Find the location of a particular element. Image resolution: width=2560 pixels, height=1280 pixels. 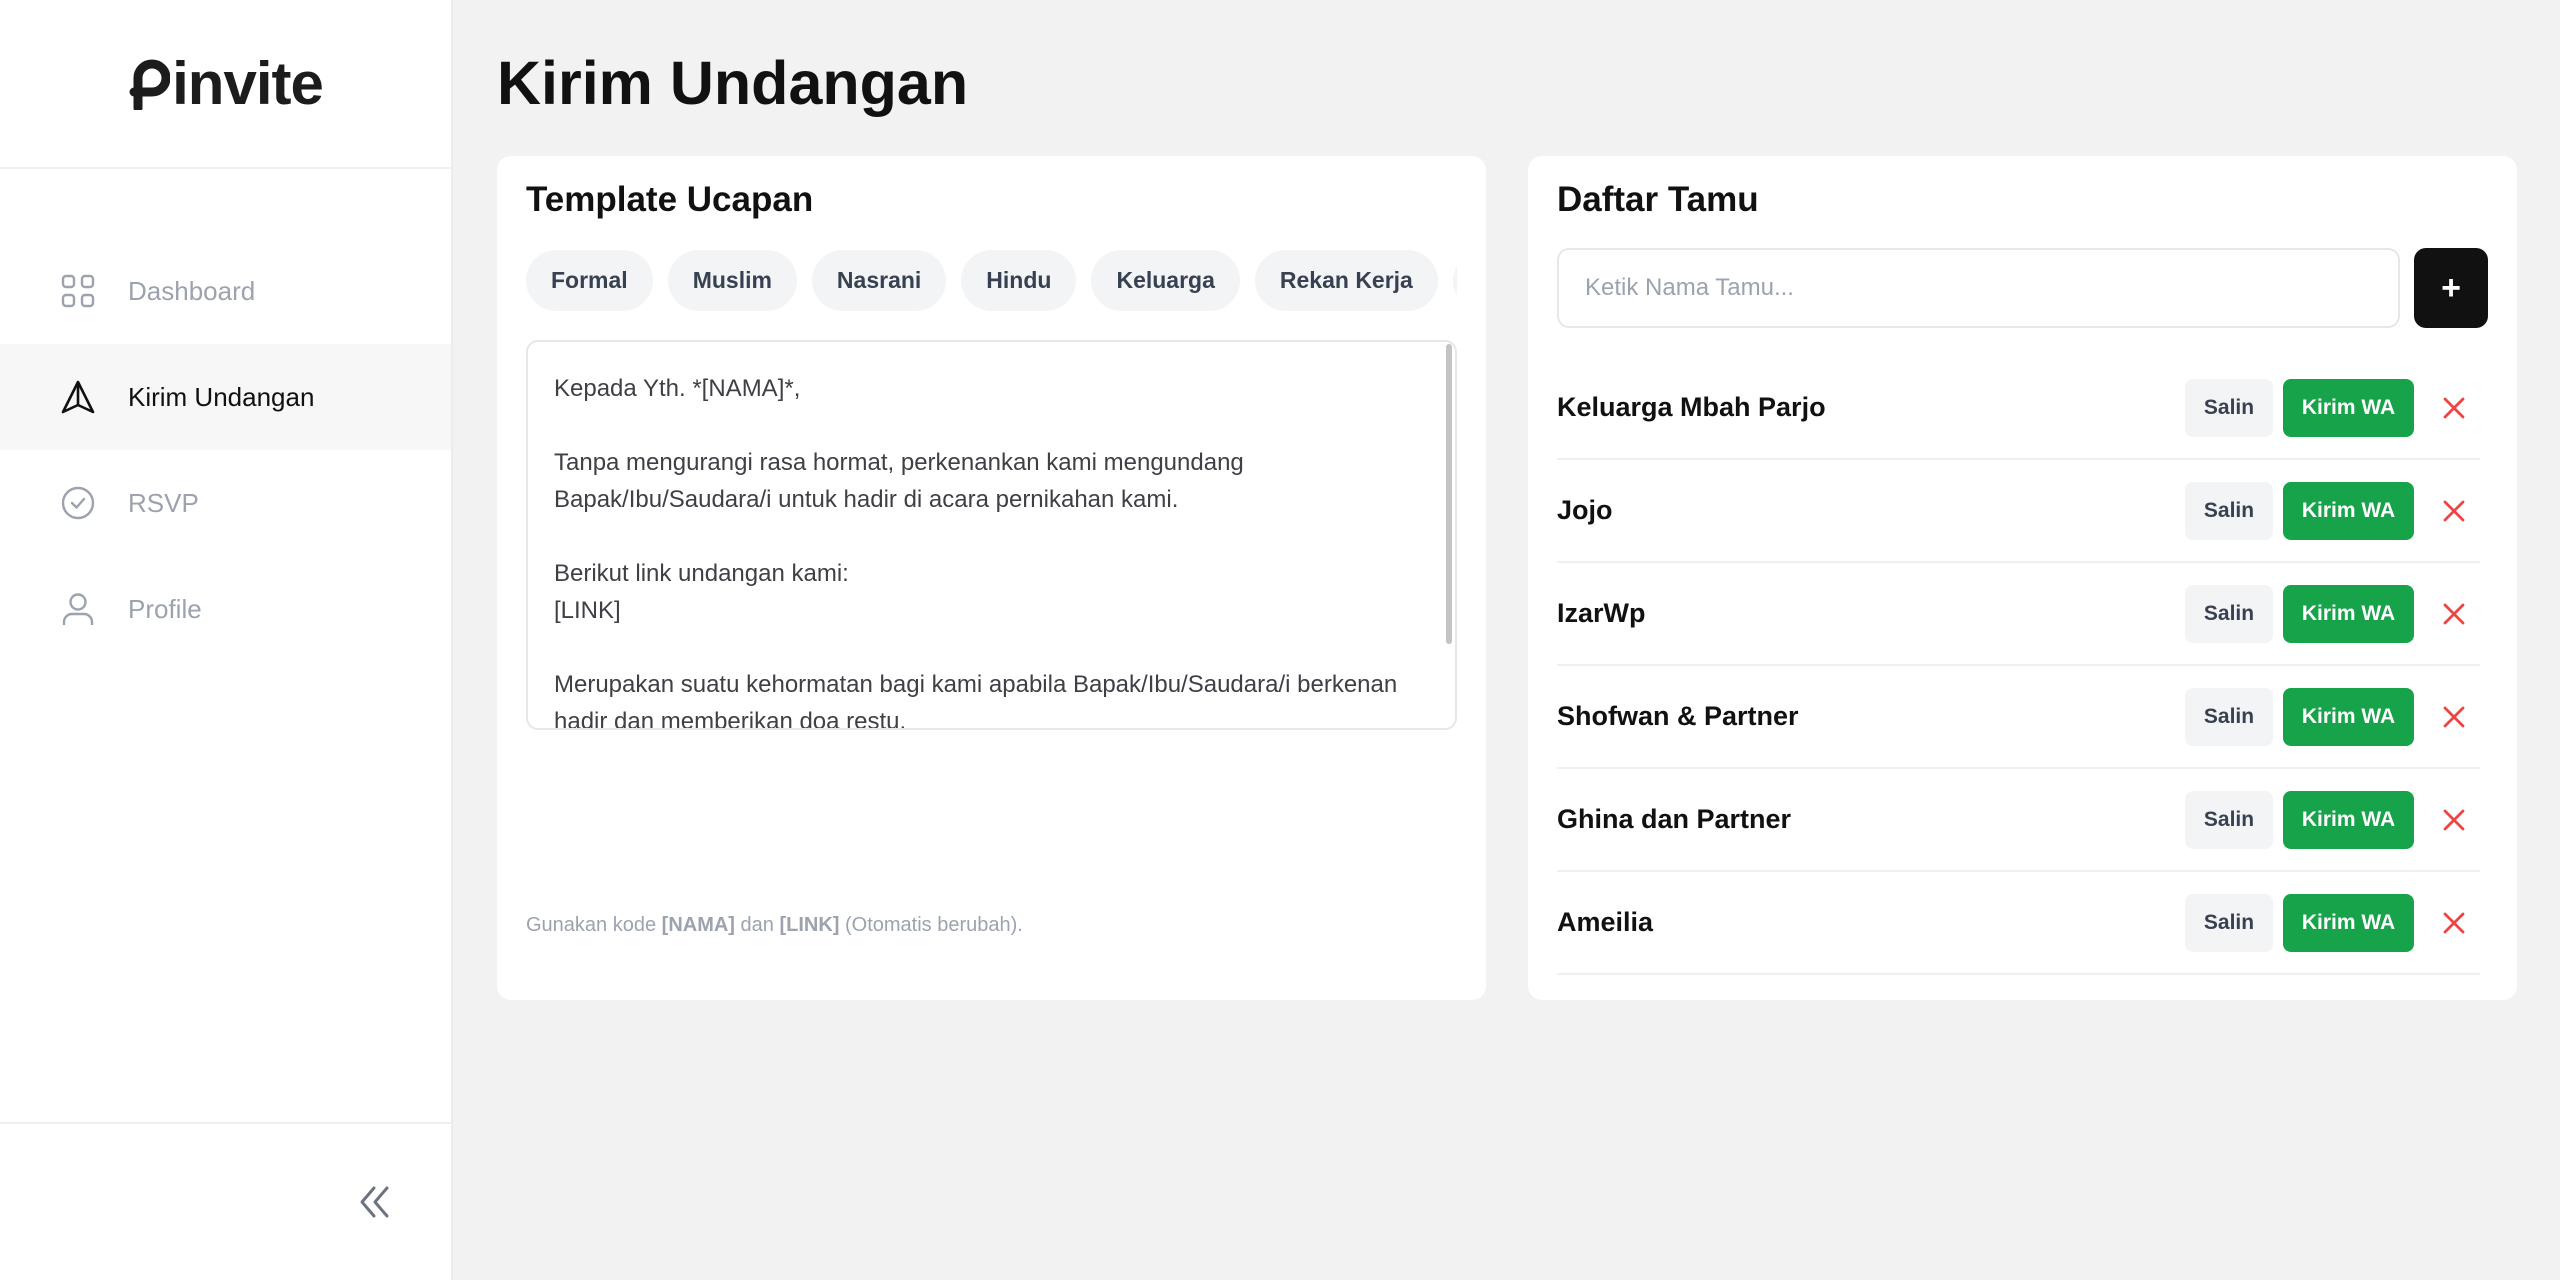

chip-muslim: Muslim is located at coordinates (732, 280).